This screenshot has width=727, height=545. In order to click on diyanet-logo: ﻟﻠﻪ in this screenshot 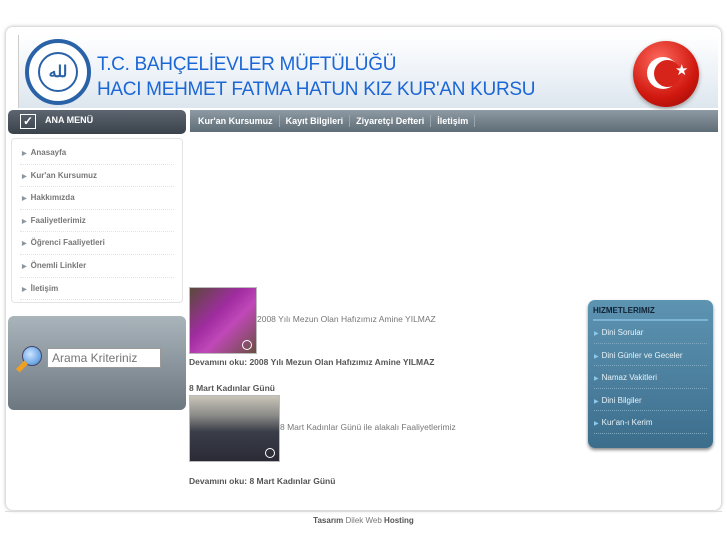, I will do `click(58, 72)`.